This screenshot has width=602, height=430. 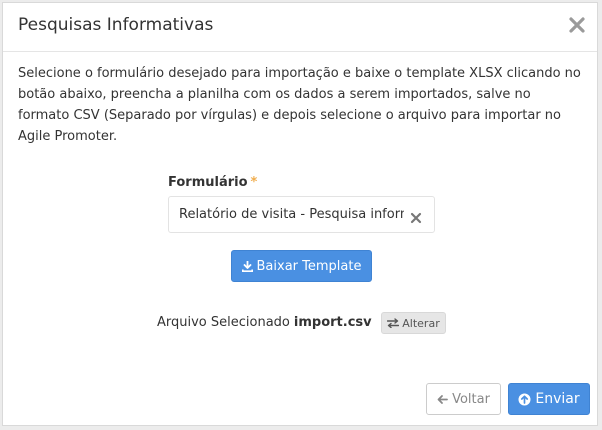 I want to click on download-template-button: Baixar Template, so click(x=301, y=266).